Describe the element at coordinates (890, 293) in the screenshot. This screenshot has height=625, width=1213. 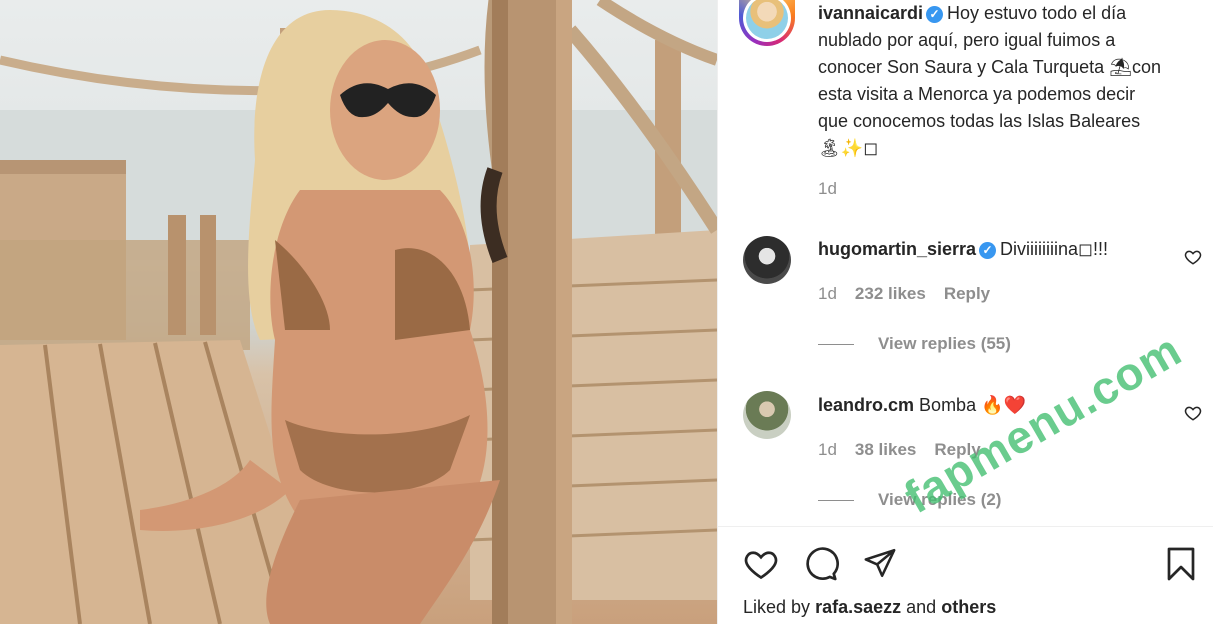
I see `comment-likes: 232 likes` at that location.